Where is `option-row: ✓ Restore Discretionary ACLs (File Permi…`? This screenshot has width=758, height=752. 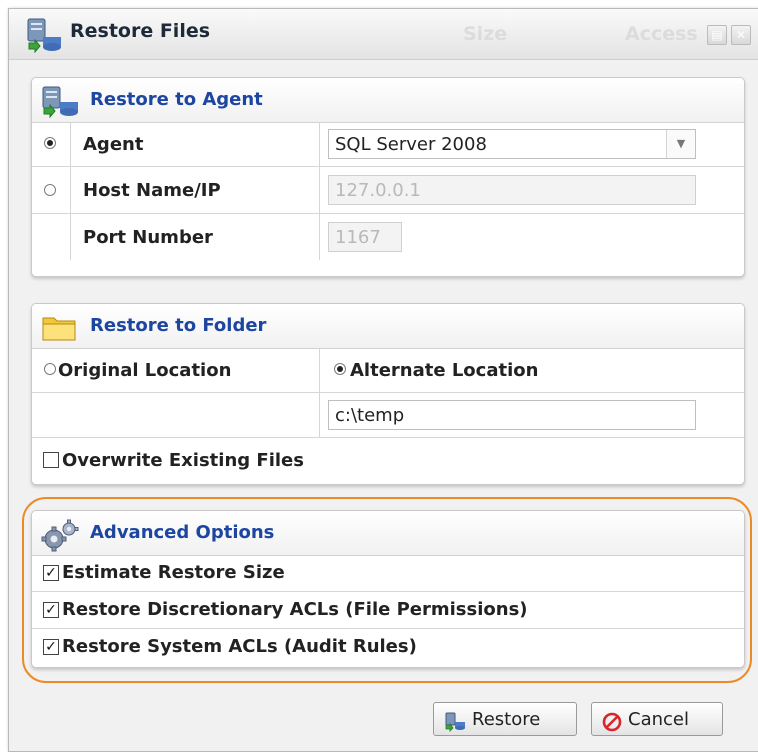
option-row: ✓ Restore Discretionary ACLs (File Permi… is located at coordinates (388, 610).